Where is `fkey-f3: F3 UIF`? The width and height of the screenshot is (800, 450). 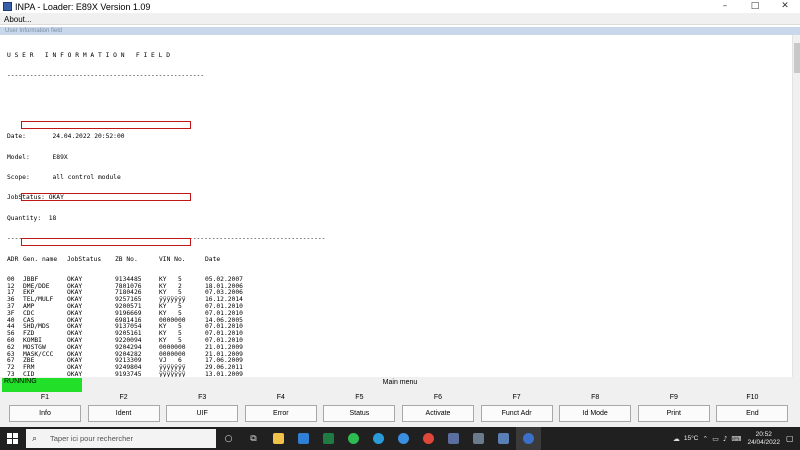 fkey-f3: F3 UIF is located at coordinates (202, 409).